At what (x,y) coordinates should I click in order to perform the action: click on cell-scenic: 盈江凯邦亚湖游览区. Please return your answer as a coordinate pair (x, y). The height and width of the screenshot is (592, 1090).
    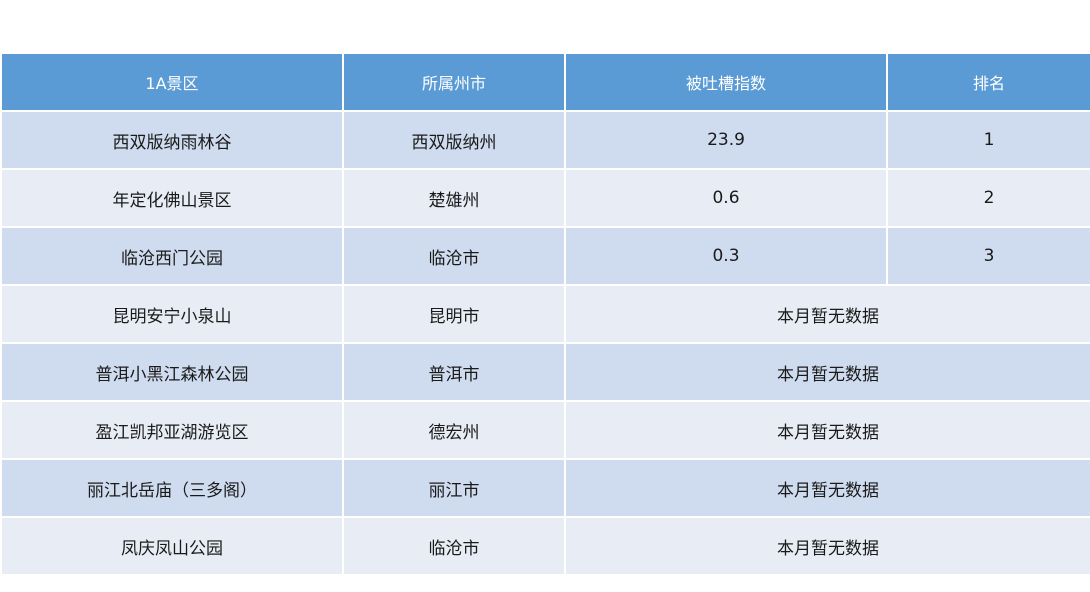
    Looking at the image, I should click on (172, 430).